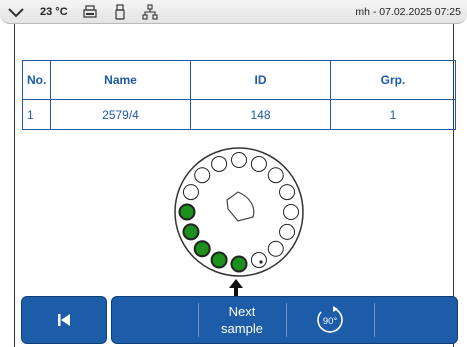 The image size is (467, 347). I want to click on cell-no: 1, so click(36, 114).